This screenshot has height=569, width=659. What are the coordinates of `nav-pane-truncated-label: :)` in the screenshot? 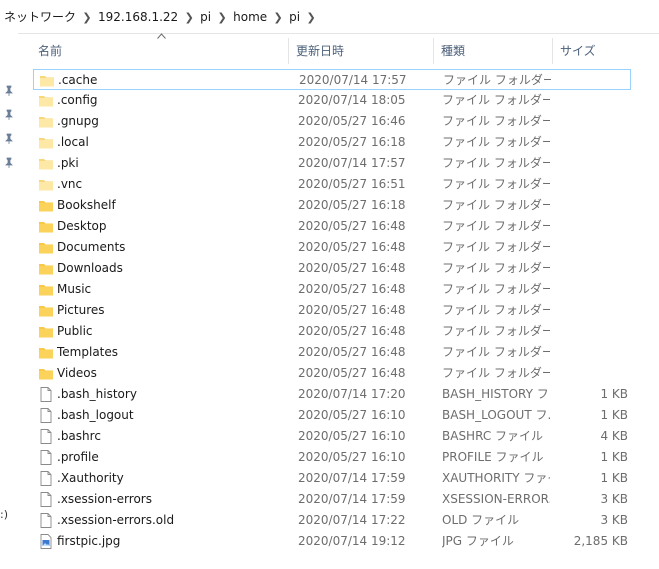 It's located at (4, 514).